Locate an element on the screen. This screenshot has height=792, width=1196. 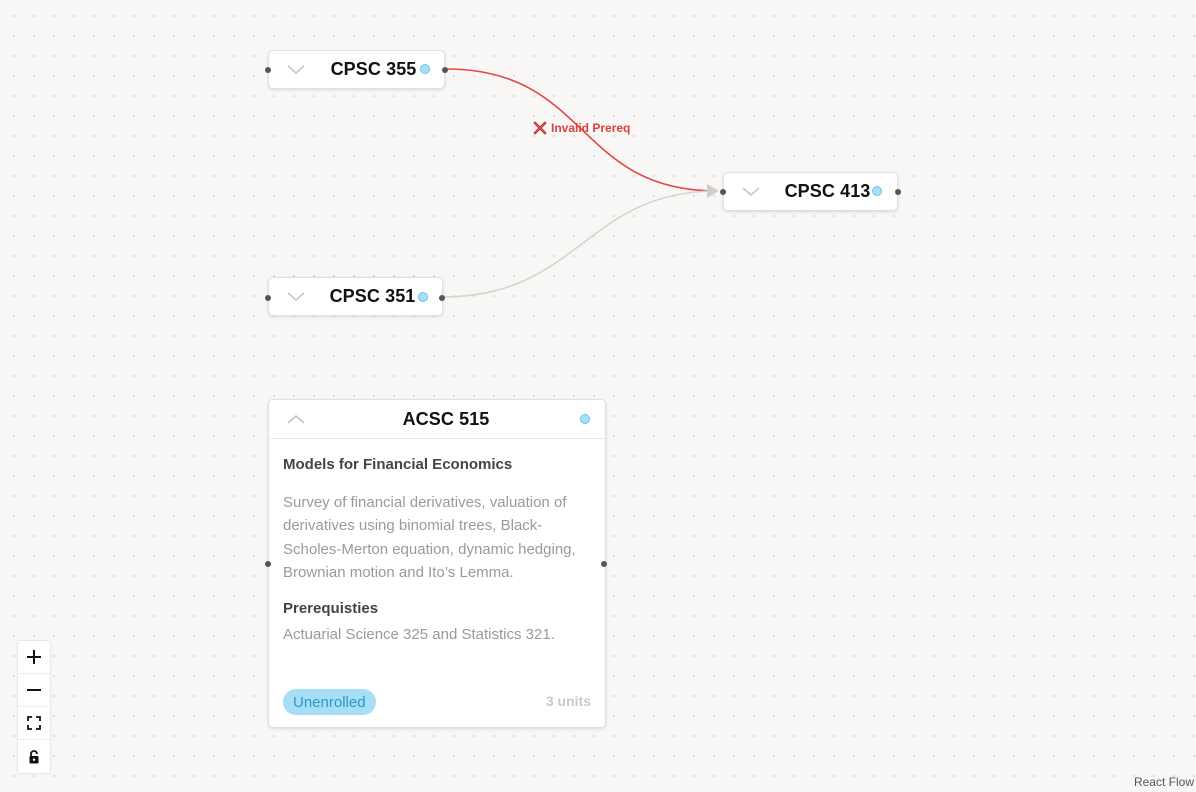
zoom-in-button is located at coordinates (34, 657).